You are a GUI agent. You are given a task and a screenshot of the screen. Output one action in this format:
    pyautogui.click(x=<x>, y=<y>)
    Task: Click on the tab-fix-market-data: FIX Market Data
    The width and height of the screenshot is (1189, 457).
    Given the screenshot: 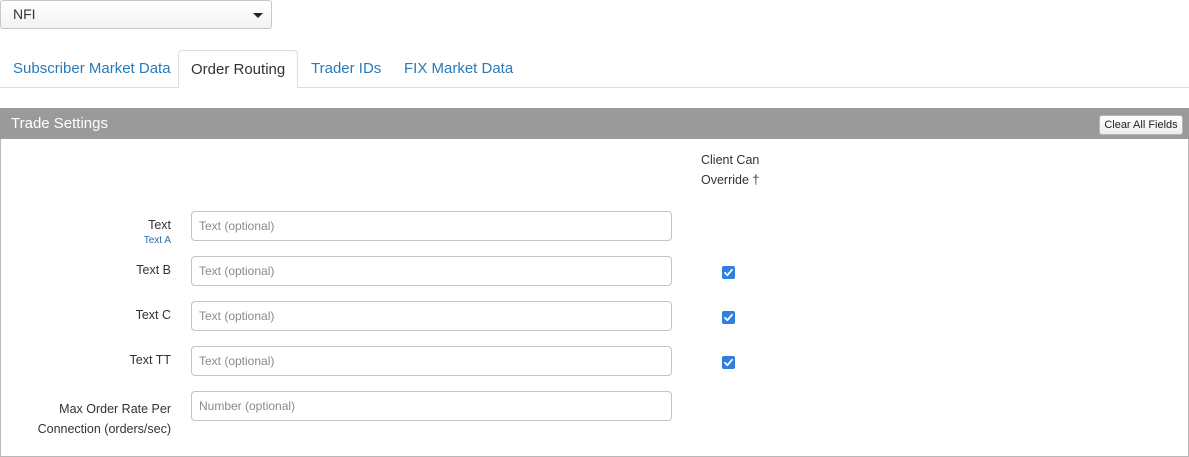 What is the action you would take?
    pyautogui.click(x=458, y=69)
    